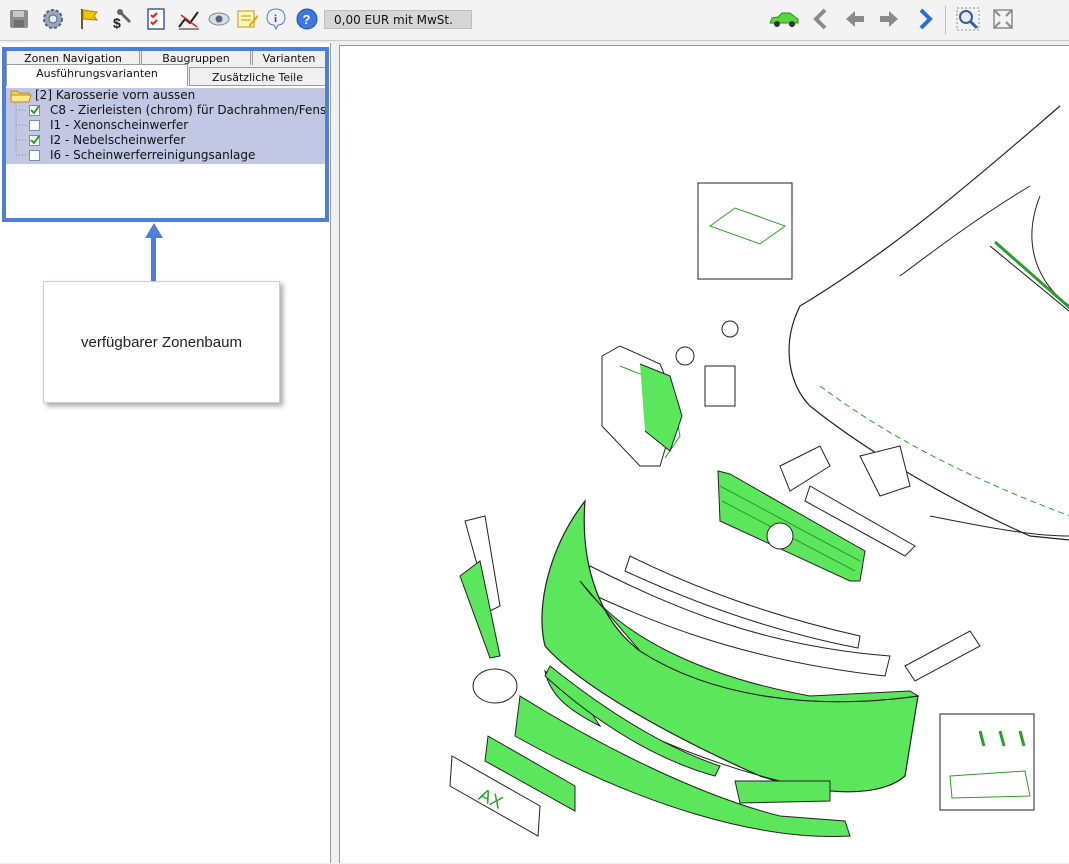 This screenshot has height=864, width=1069. Describe the element at coordinates (53, 19) in the screenshot. I see `settings-icon` at that location.